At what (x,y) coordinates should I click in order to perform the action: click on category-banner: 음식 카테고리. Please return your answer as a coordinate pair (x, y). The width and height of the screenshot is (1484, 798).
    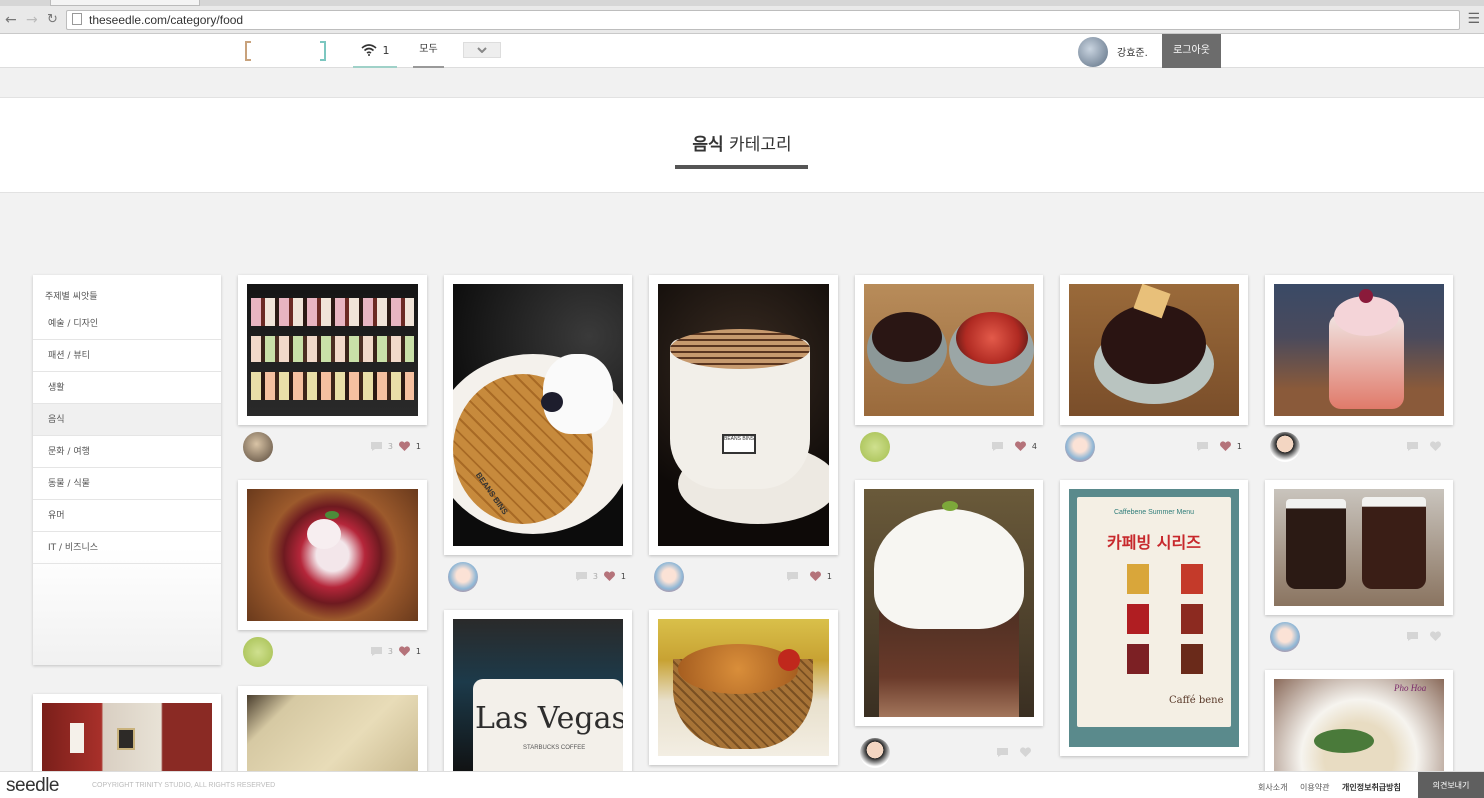
    Looking at the image, I should click on (742, 145).